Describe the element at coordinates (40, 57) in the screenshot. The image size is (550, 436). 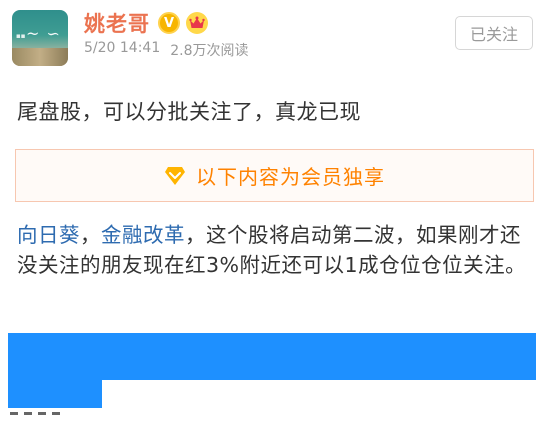
I see `avatar-landscape-strip` at that location.